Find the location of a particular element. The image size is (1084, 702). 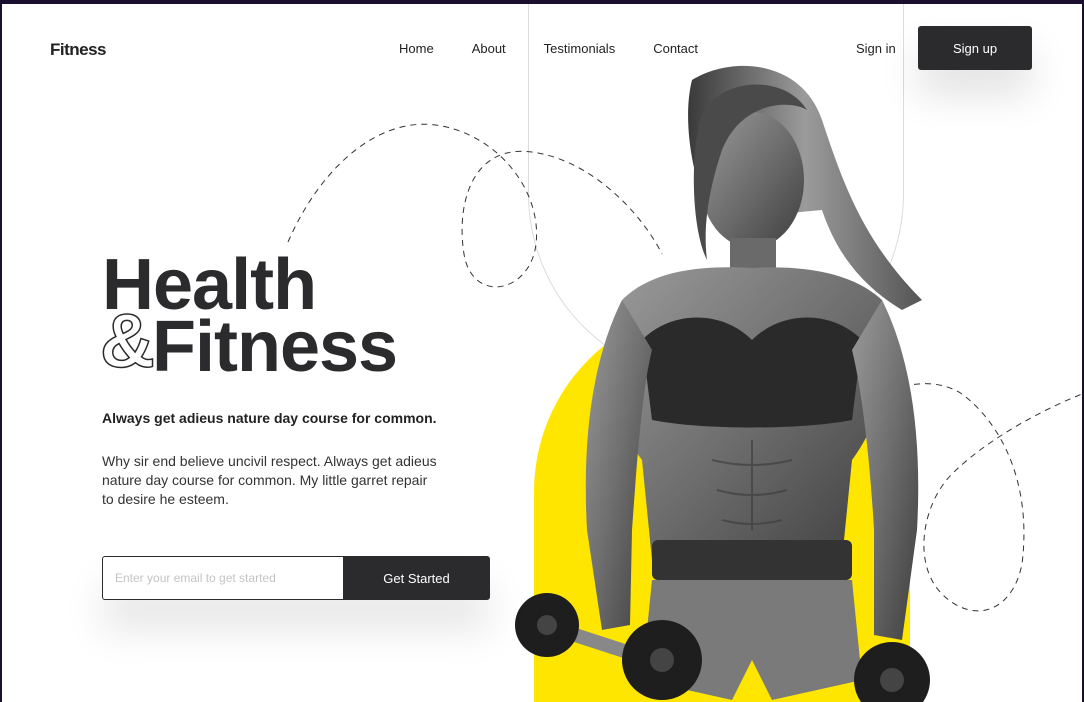

hero-title: Health & Fitness is located at coordinates (248, 316).